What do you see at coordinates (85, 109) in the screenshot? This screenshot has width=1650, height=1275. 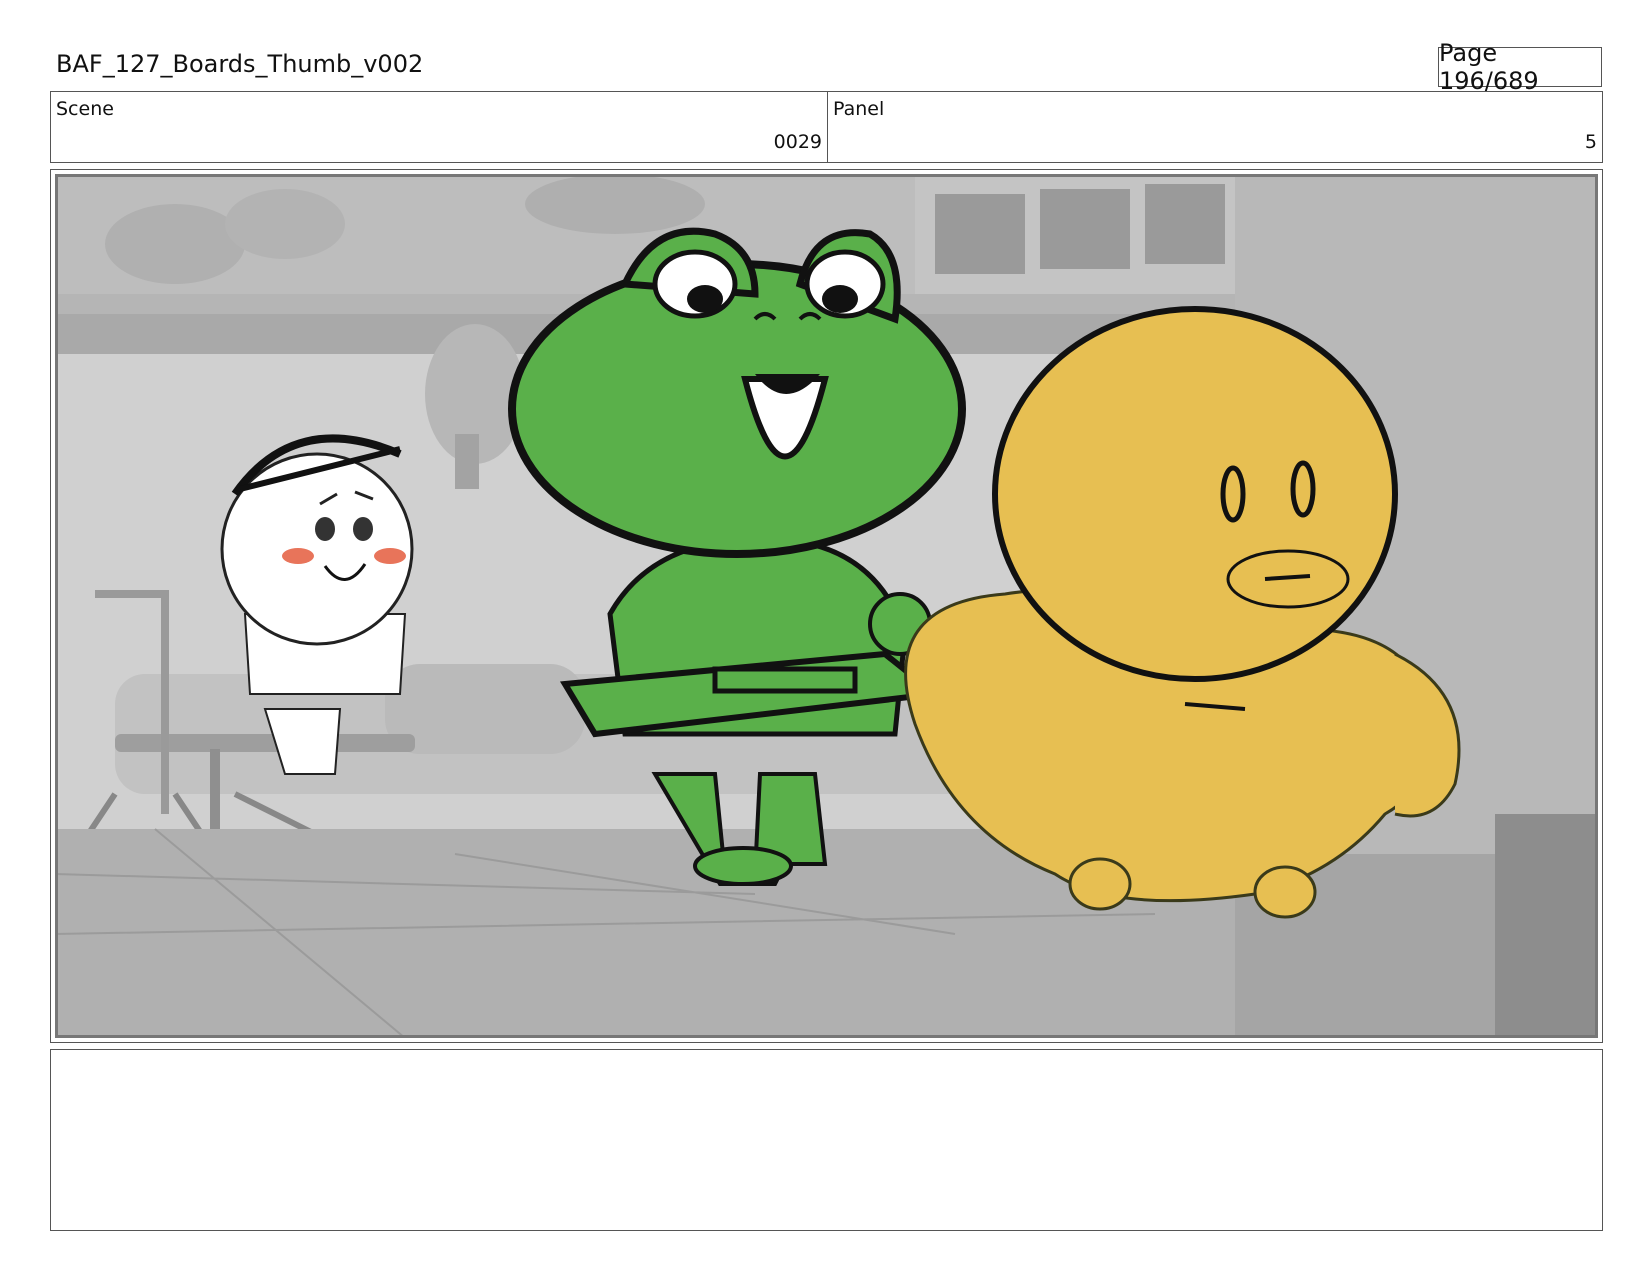 I see `scene-label: Scene` at bounding box center [85, 109].